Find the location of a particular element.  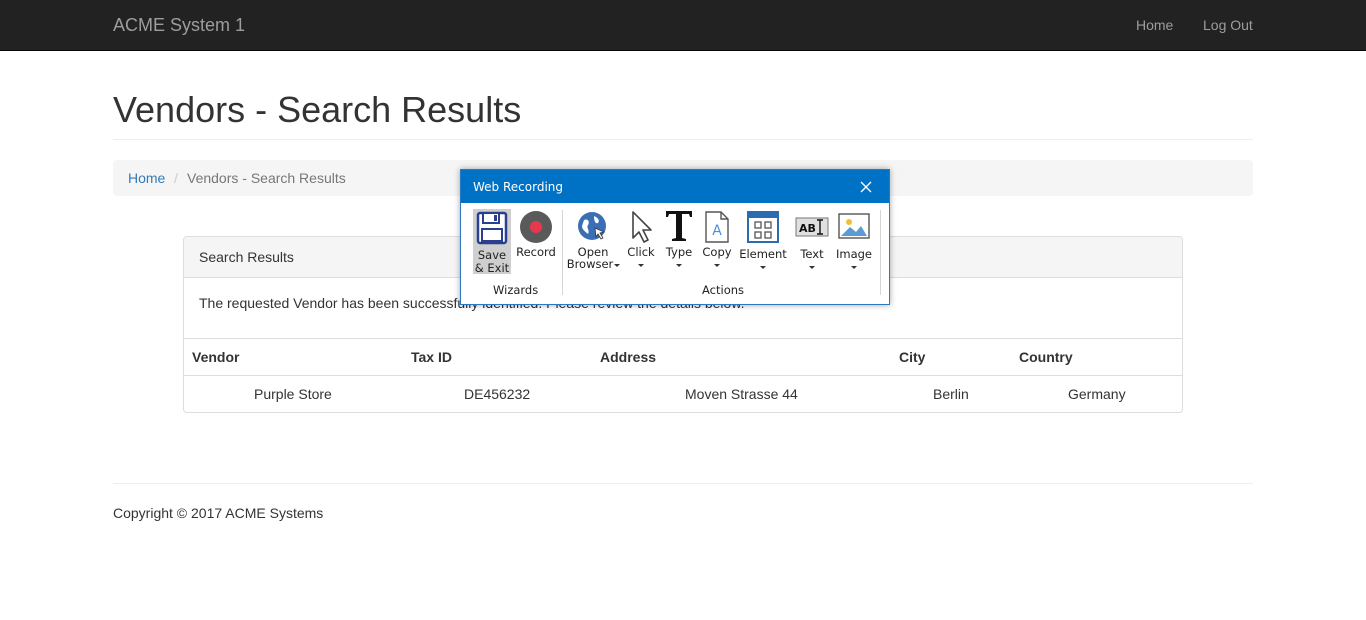

text-label: Text is located at coordinates (812, 254).